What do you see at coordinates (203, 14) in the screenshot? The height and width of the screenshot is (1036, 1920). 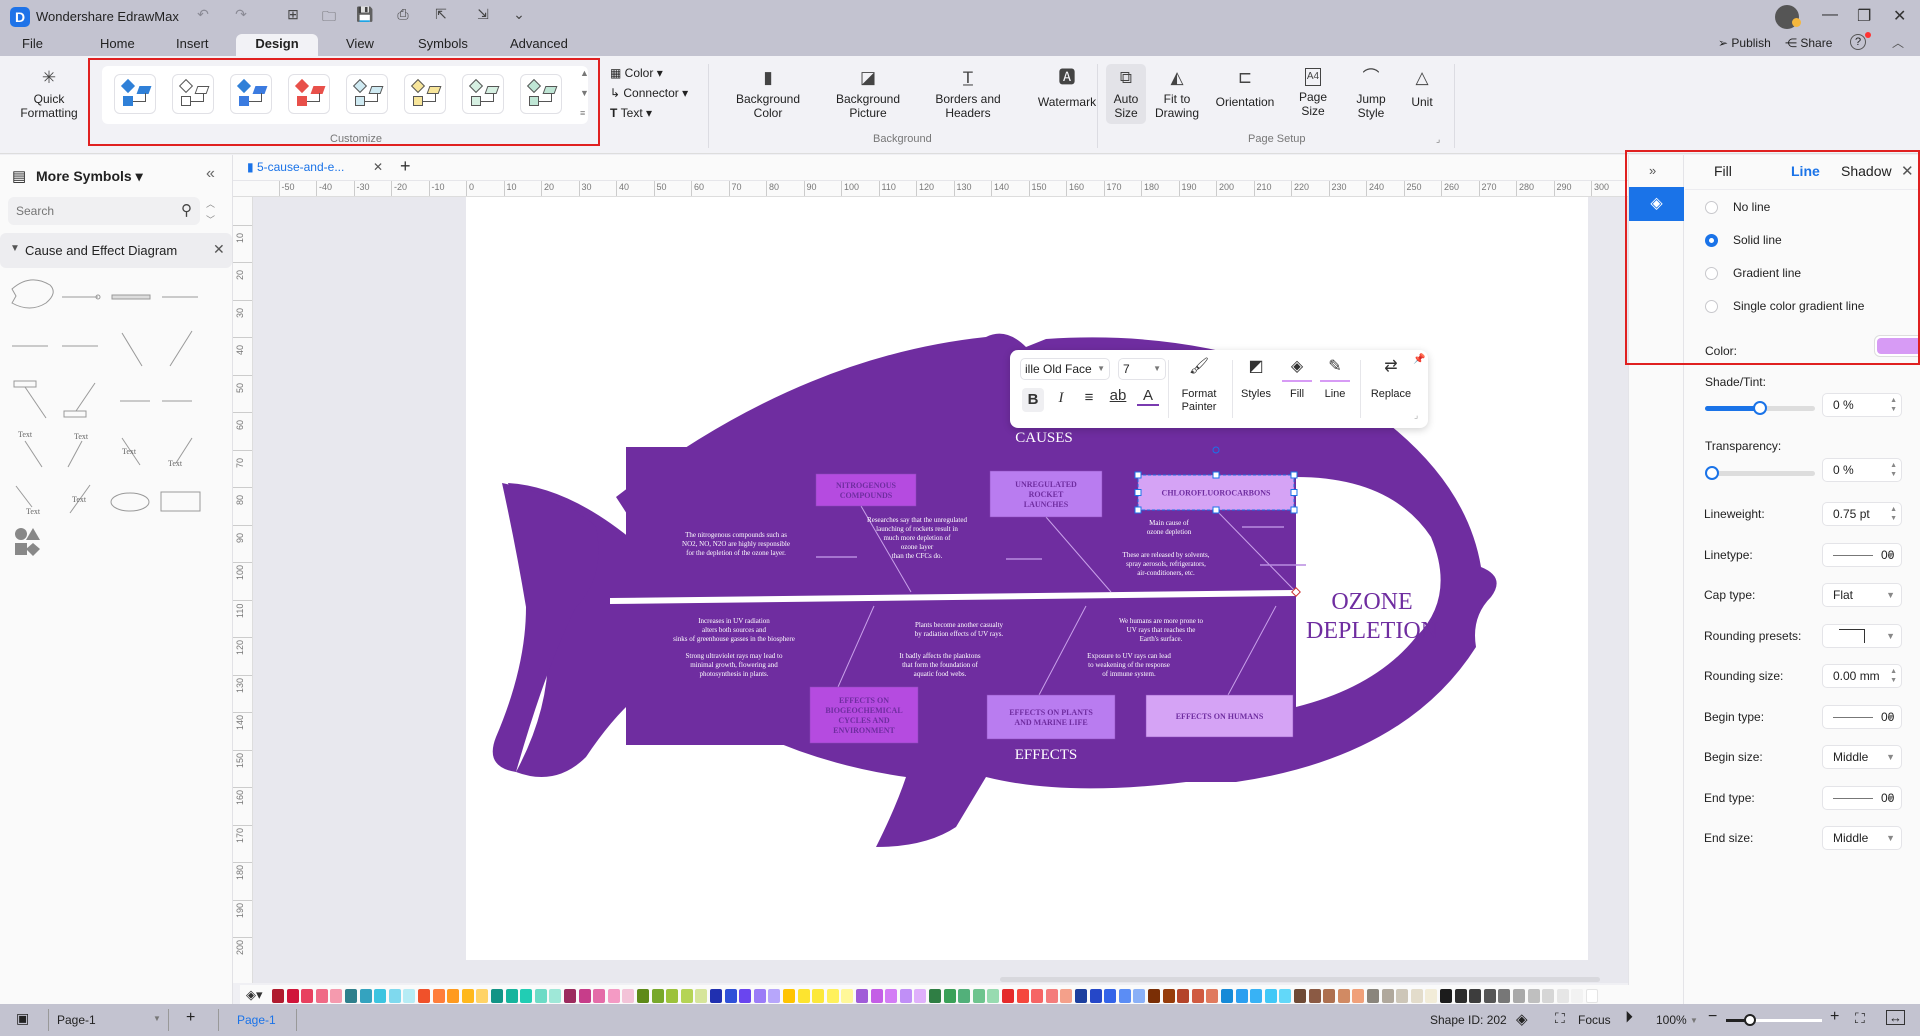 I see `undo-icon-button: ↶` at bounding box center [203, 14].